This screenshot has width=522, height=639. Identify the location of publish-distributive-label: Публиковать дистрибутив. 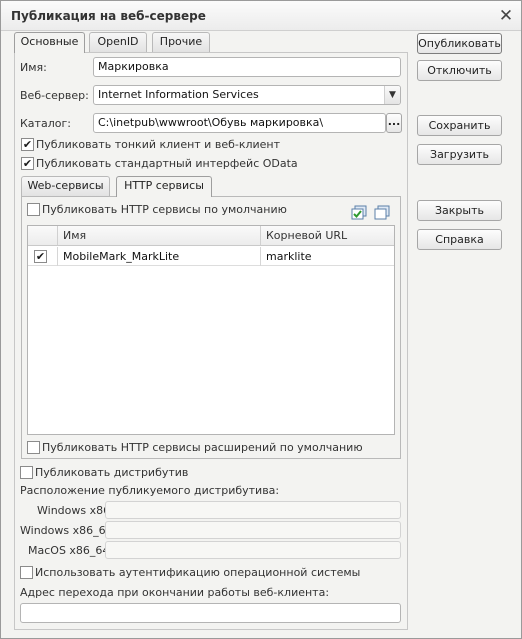
(112, 472).